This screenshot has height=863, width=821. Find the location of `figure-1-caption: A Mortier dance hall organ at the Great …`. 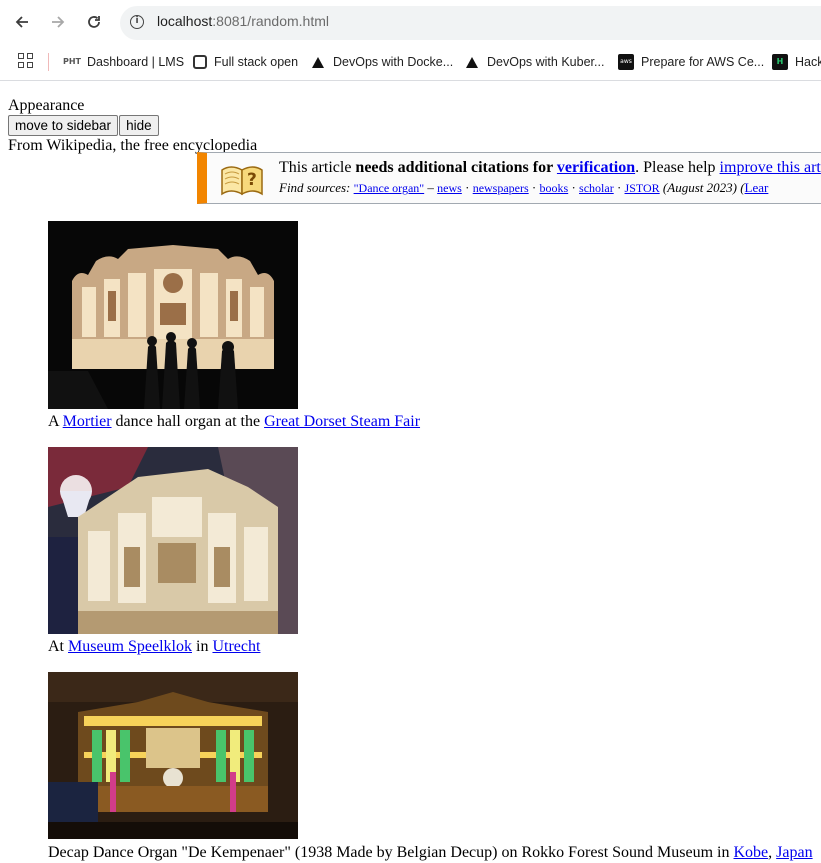

figure-1-caption: A Mortier dance hall organ at the Great … is located at coordinates (234, 422).